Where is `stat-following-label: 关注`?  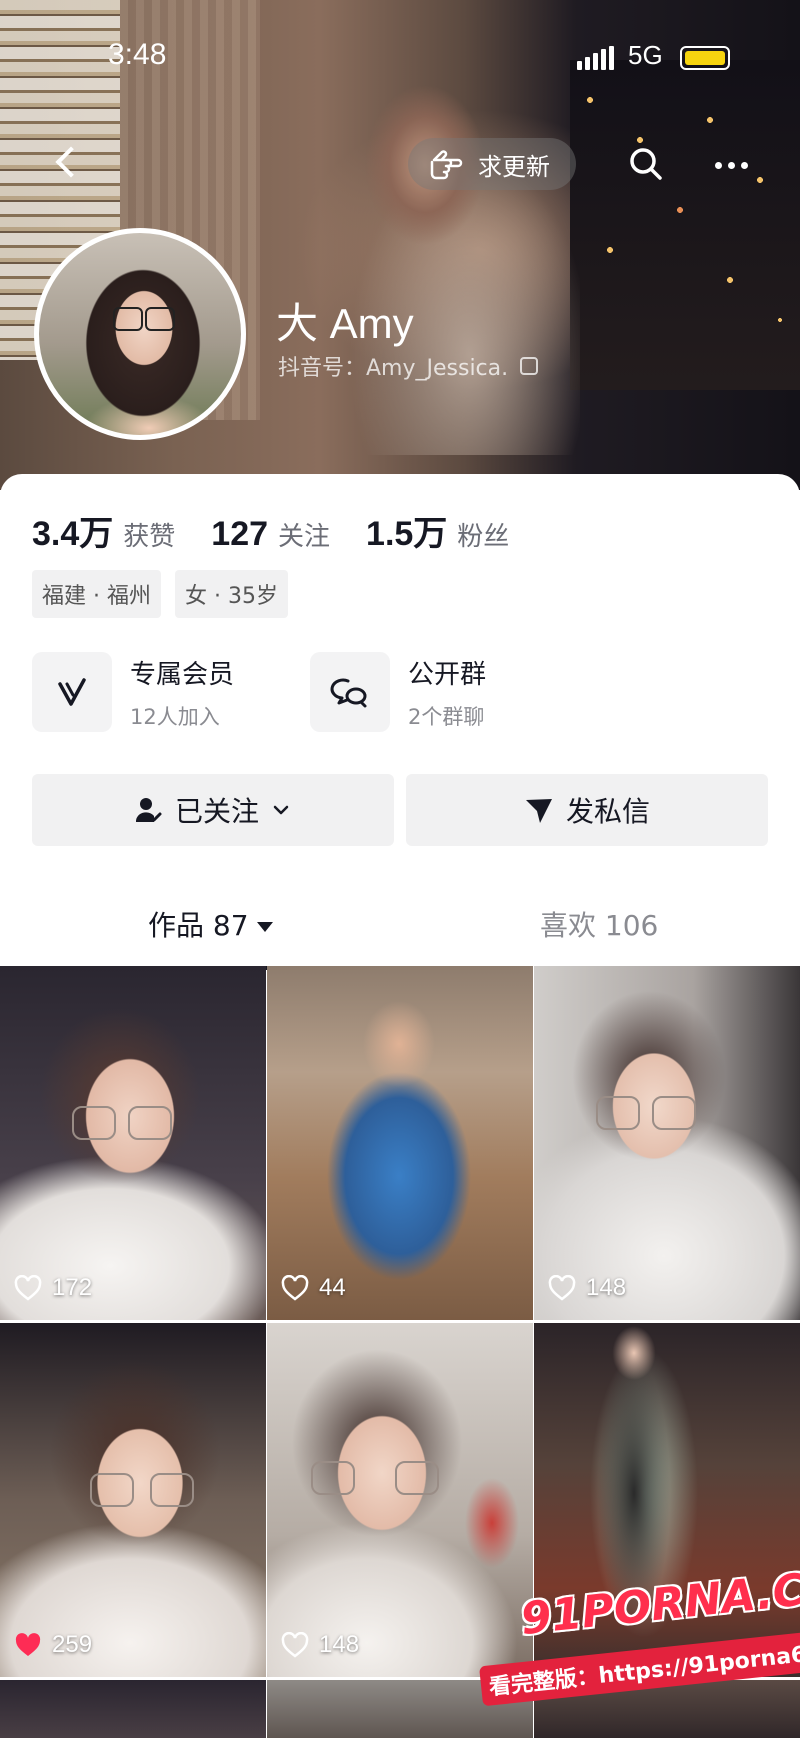 stat-following-label: 关注 is located at coordinates (304, 537).